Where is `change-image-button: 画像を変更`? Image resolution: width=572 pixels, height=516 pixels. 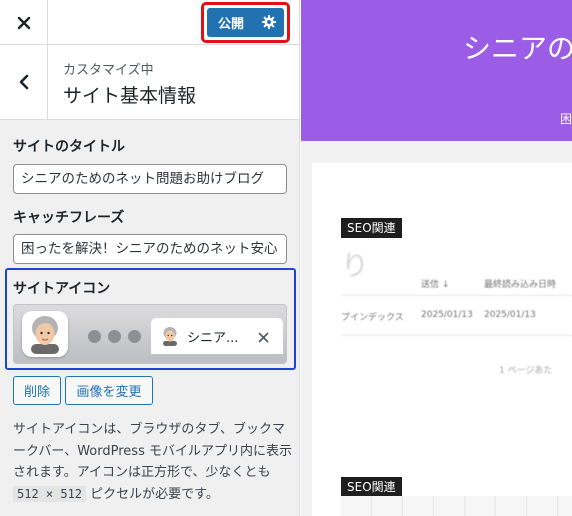
change-image-button: 画像を変更 is located at coordinates (109, 390).